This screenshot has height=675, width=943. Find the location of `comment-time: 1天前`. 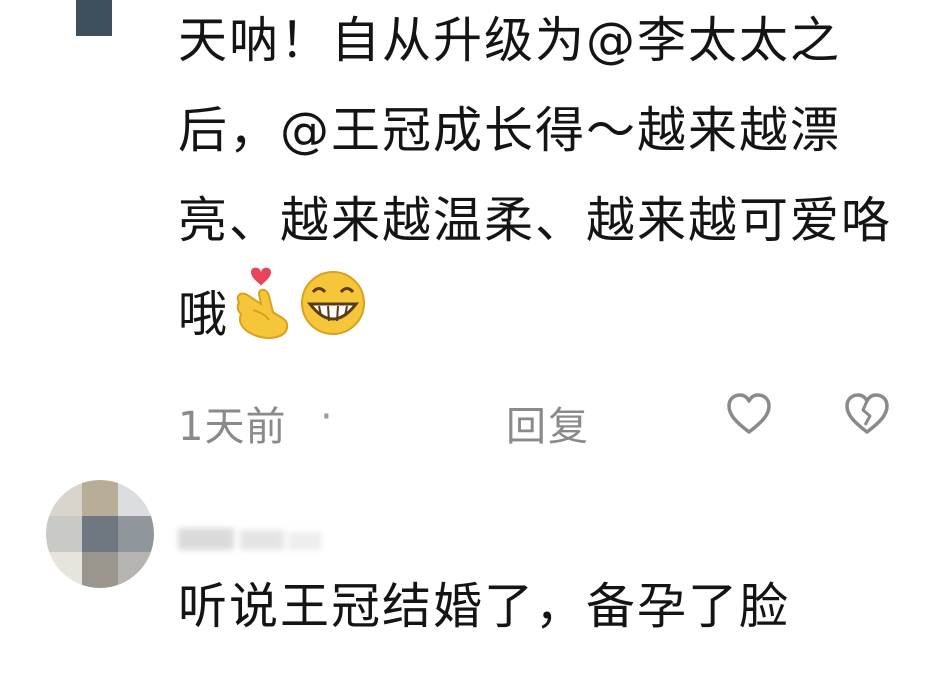

comment-time: 1天前 is located at coordinates (232, 427).